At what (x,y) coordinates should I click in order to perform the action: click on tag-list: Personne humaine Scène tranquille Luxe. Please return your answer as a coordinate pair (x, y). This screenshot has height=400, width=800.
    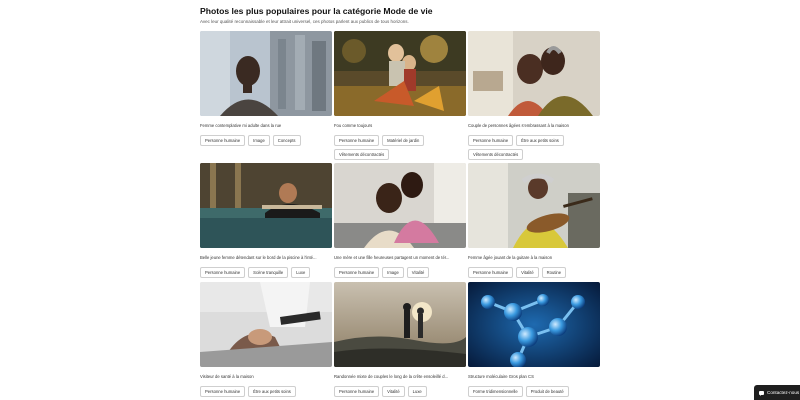
    Looking at the image, I should click on (266, 272).